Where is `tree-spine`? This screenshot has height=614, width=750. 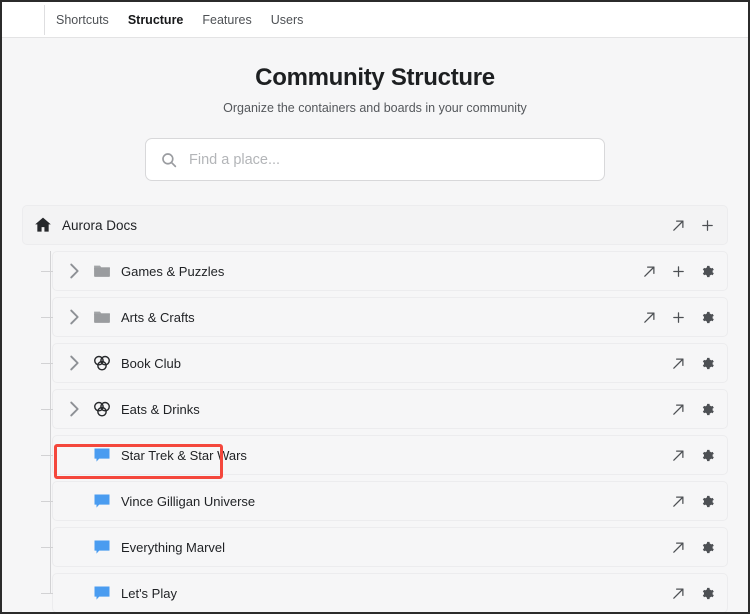 tree-spine is located at coordinates (50, 422).